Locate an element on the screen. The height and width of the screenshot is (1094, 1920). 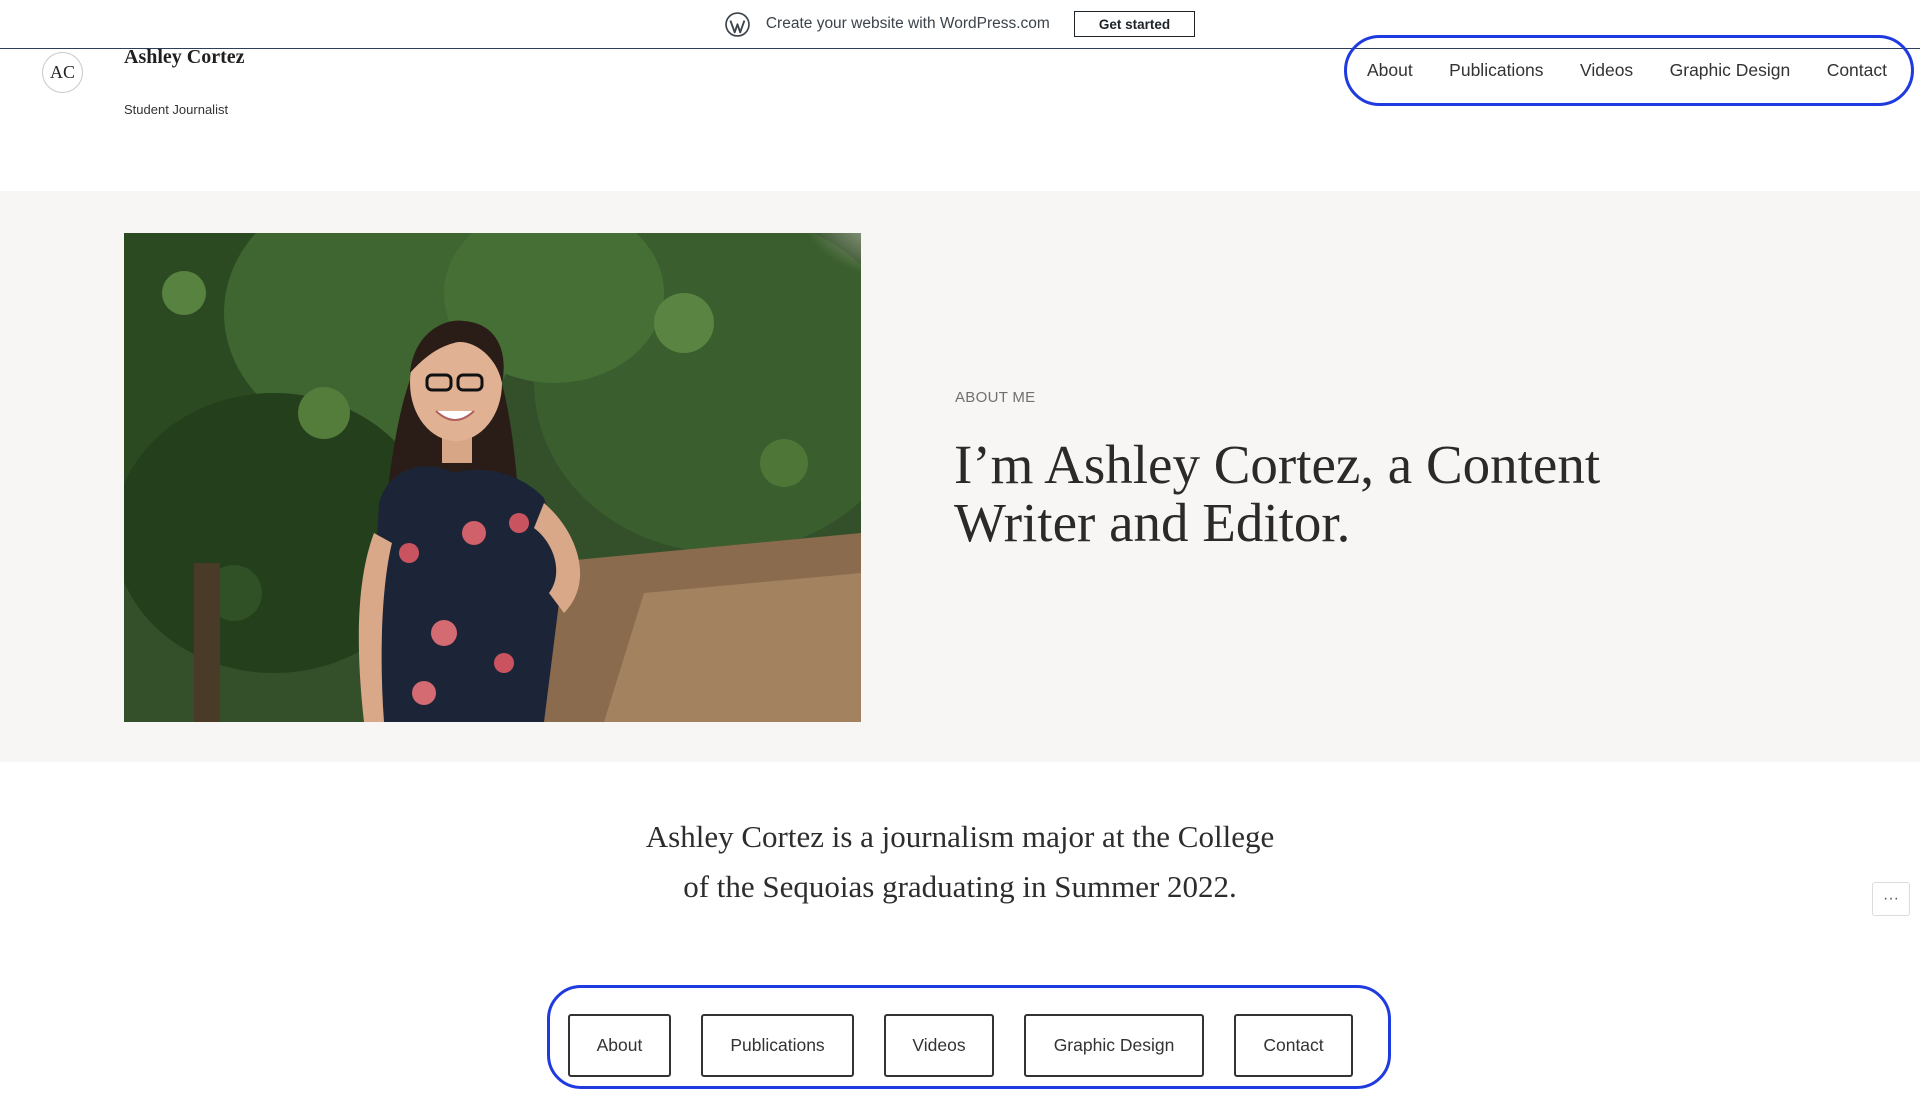
nav-link-about: About is located at coordinates (1390, 70).